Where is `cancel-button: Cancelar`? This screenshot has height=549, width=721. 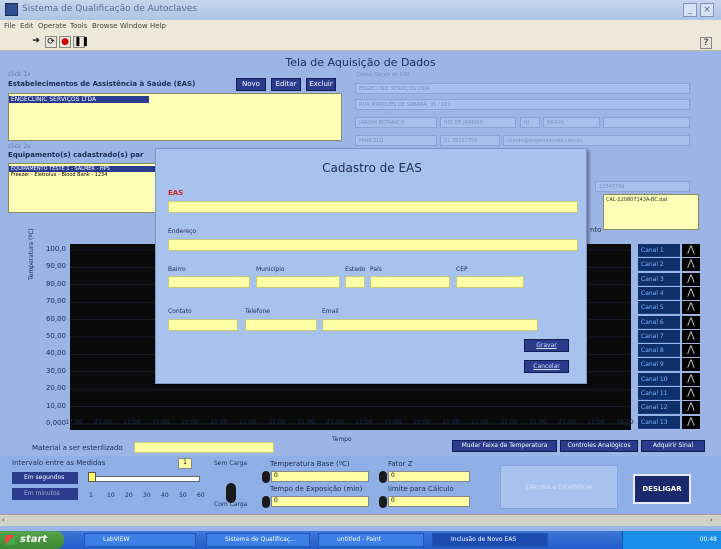
cancel-button: Cancelar is located at coordinates (546, 366).